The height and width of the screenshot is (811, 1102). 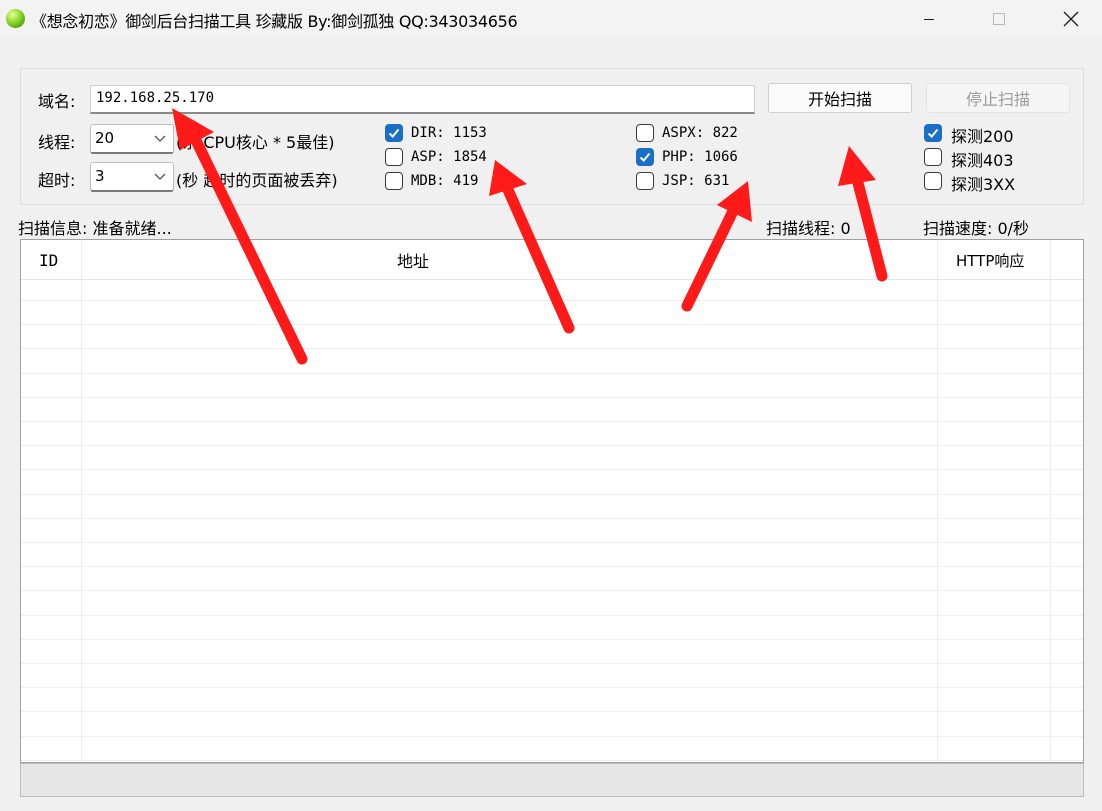 What do you see at coordinates (982, 136) in the screenshot?
I see `detect-200-label: 探测200` at bounding box center [982, 136].